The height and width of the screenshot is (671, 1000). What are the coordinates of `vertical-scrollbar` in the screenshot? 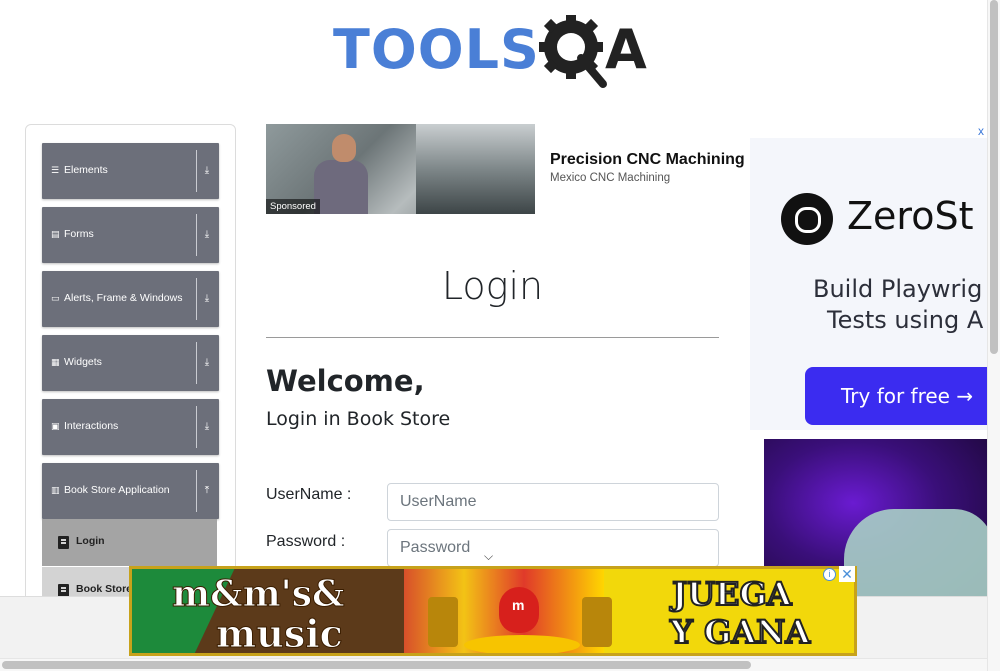 It's located at (993, 335).